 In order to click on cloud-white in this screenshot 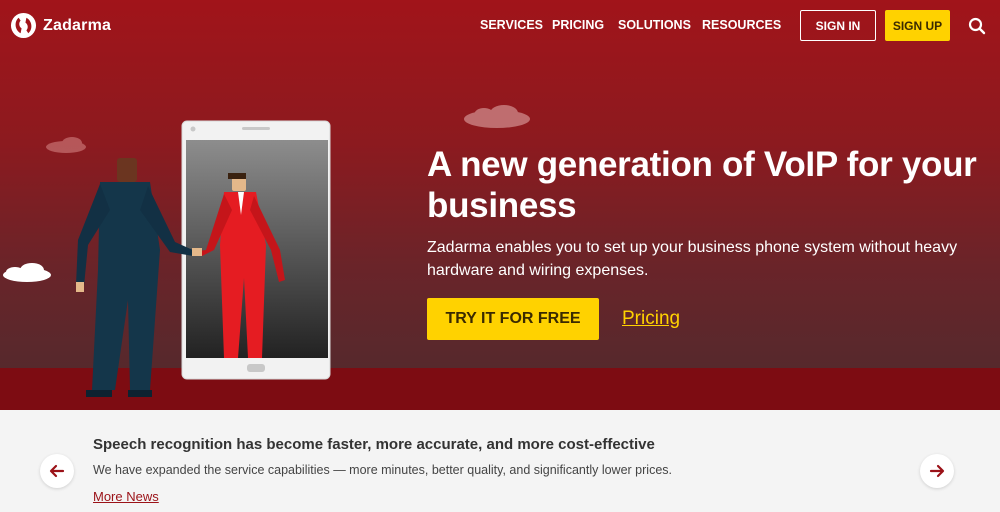, I will do `click(27, 272)`.